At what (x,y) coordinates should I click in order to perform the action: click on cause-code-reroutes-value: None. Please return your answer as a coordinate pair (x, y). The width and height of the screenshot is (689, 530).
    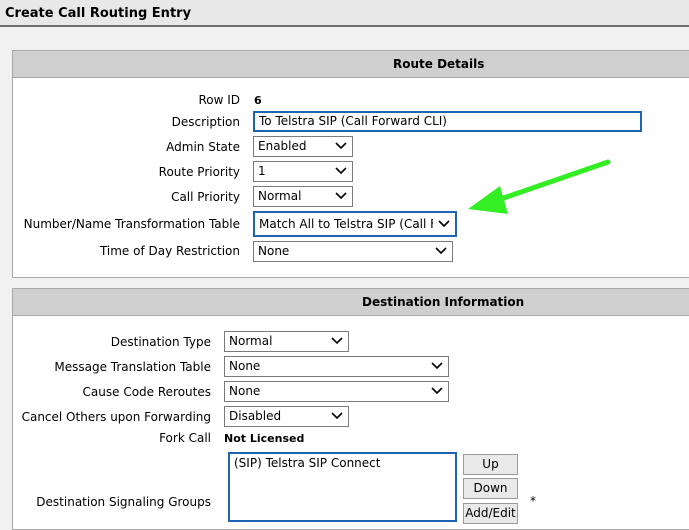
    Looking at the image, I should click on (245, 391).